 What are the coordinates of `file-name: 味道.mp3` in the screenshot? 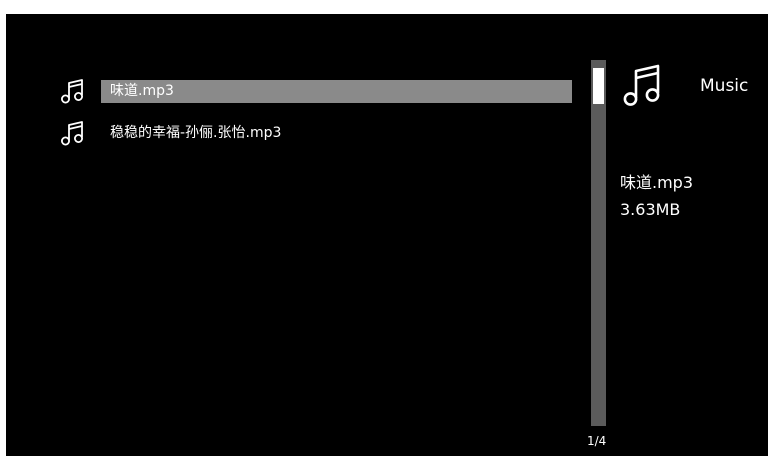 It's located at (142, 91).